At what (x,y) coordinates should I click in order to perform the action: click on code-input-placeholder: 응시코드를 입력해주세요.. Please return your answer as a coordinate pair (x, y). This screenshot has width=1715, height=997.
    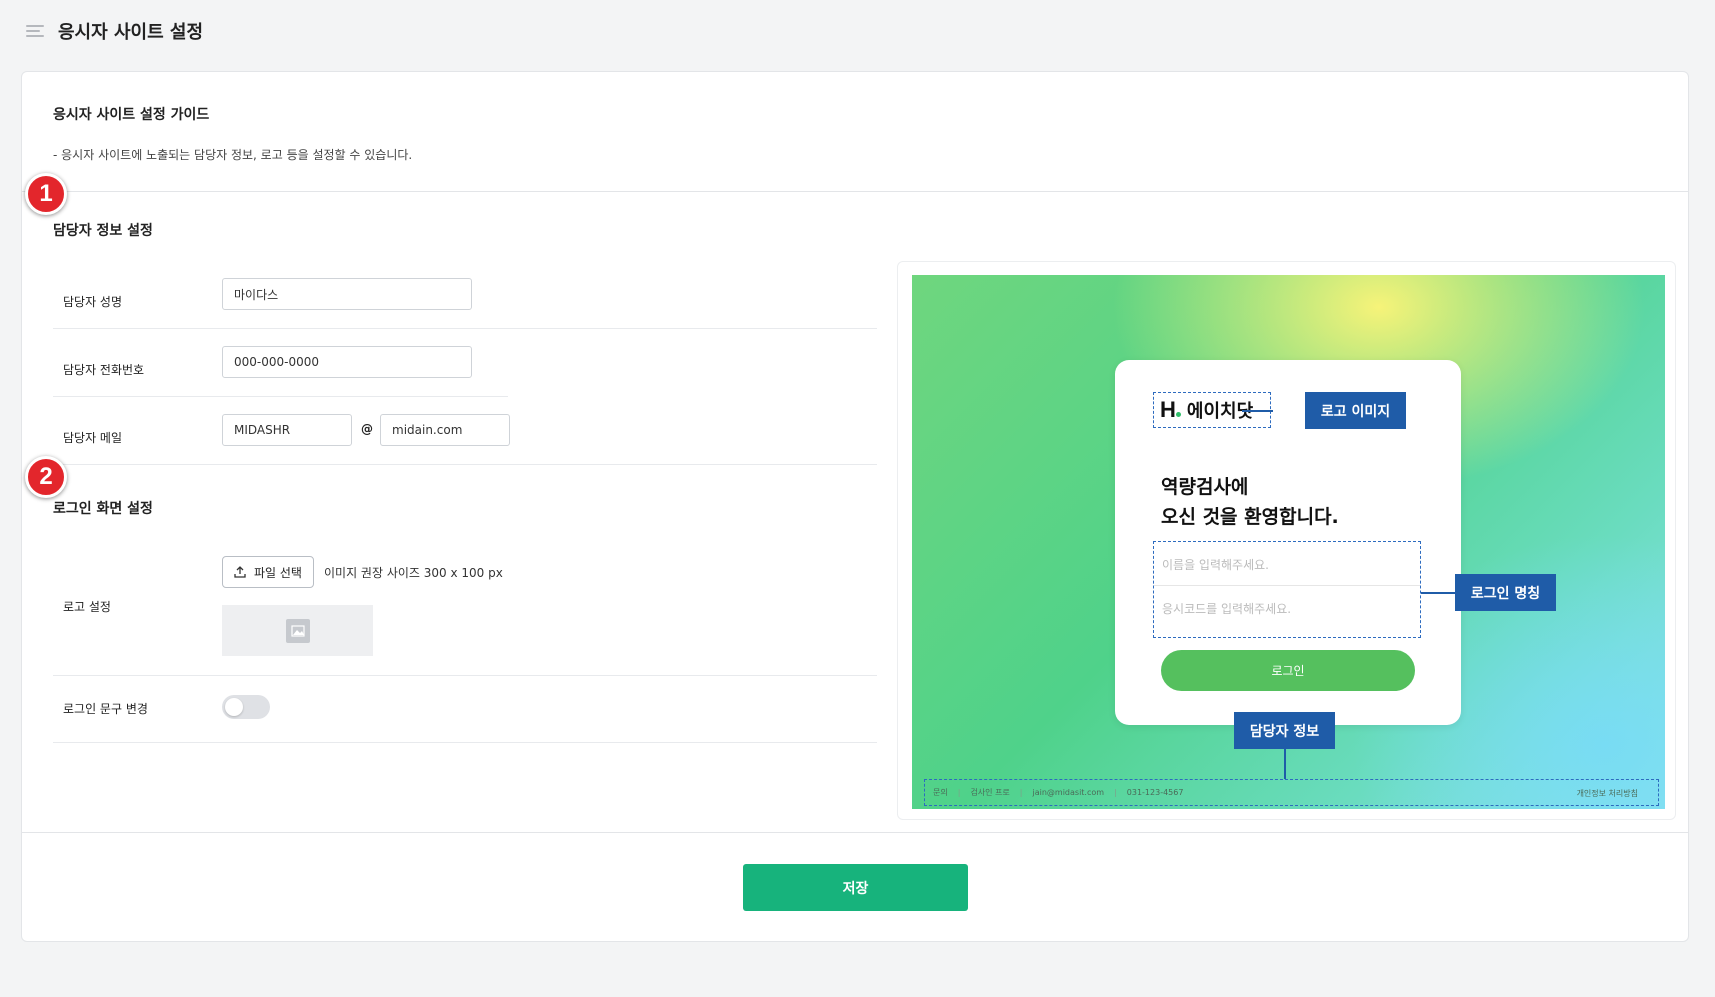
    Looking at the image, I should click on (1227, 609).